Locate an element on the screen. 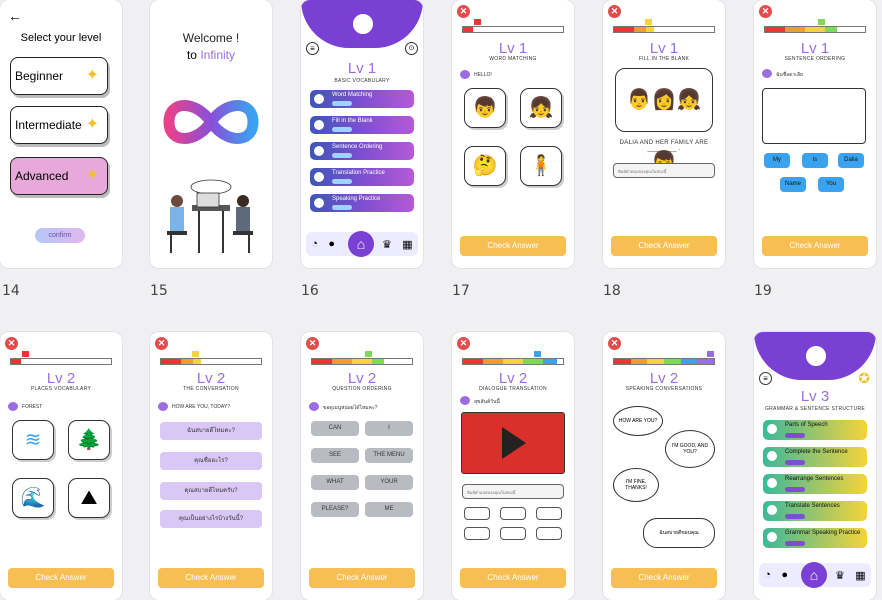 The image size is (882, 600). cart-icon: ⊙ is located at coordinates (411, 48).